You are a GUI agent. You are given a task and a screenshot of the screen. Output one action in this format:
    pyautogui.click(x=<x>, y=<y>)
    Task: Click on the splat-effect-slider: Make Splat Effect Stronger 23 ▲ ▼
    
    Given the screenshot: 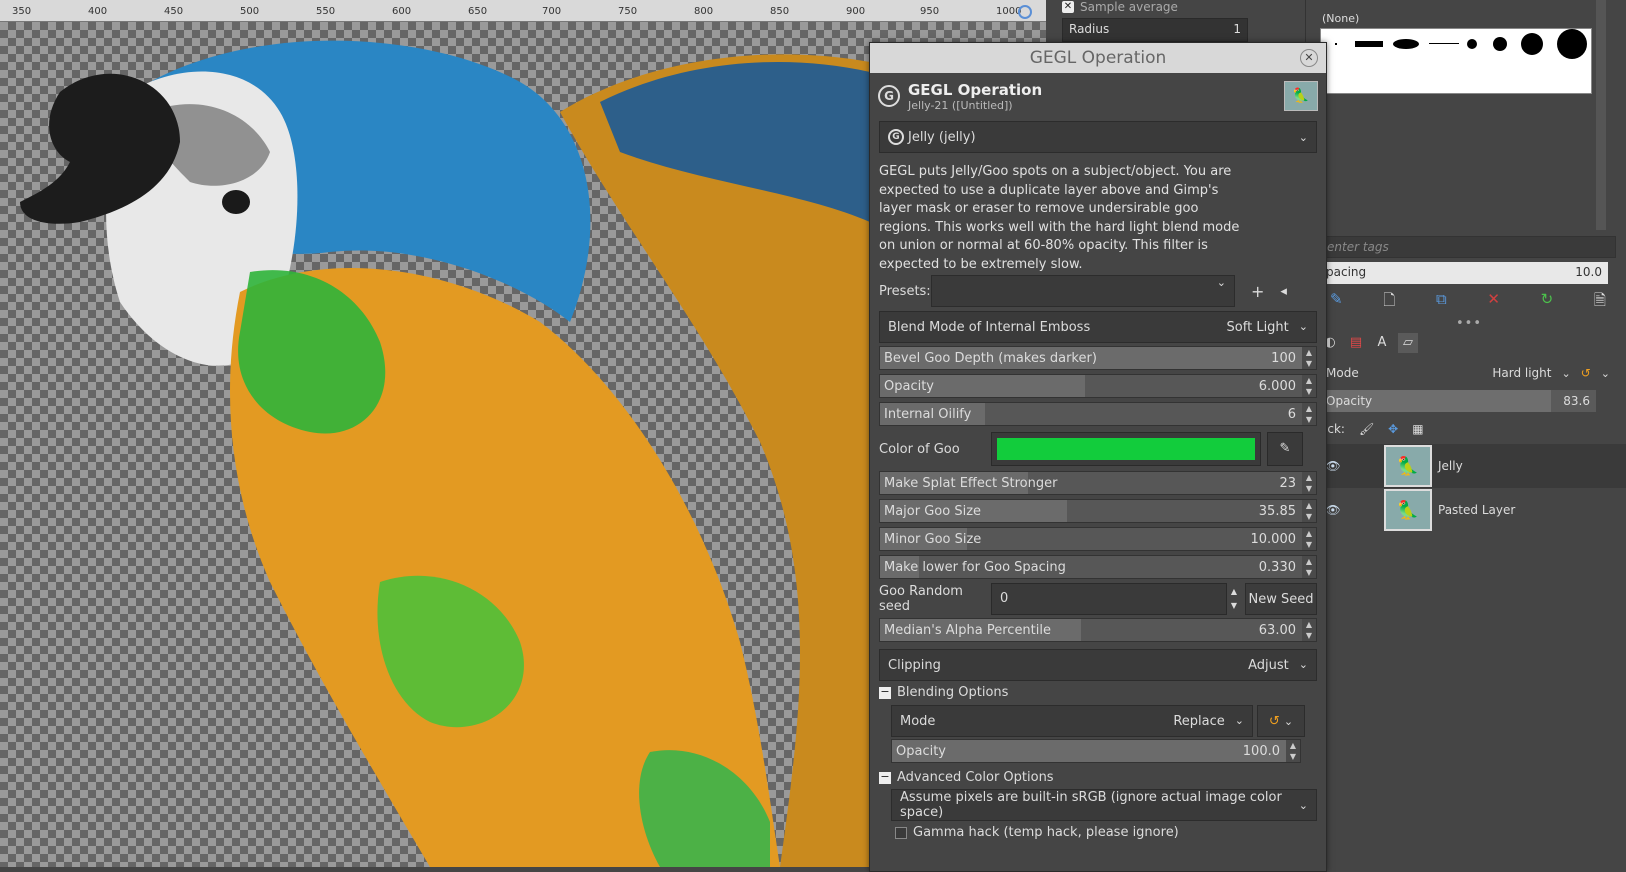 What is the action you would take?
    pyautogui.click(x=1098, y=483)
    